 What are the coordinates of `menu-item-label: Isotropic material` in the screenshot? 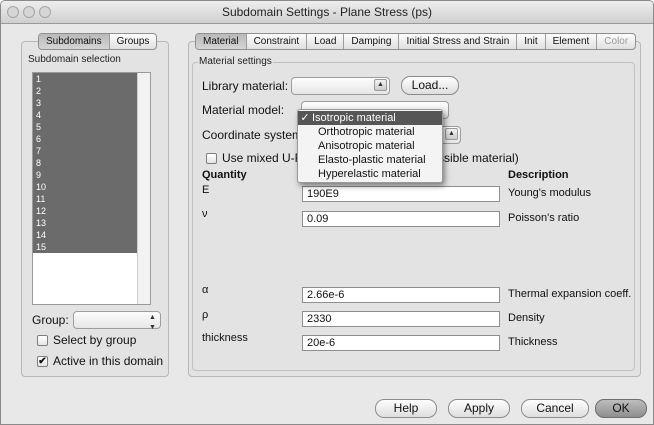 It's located at (354, 118).